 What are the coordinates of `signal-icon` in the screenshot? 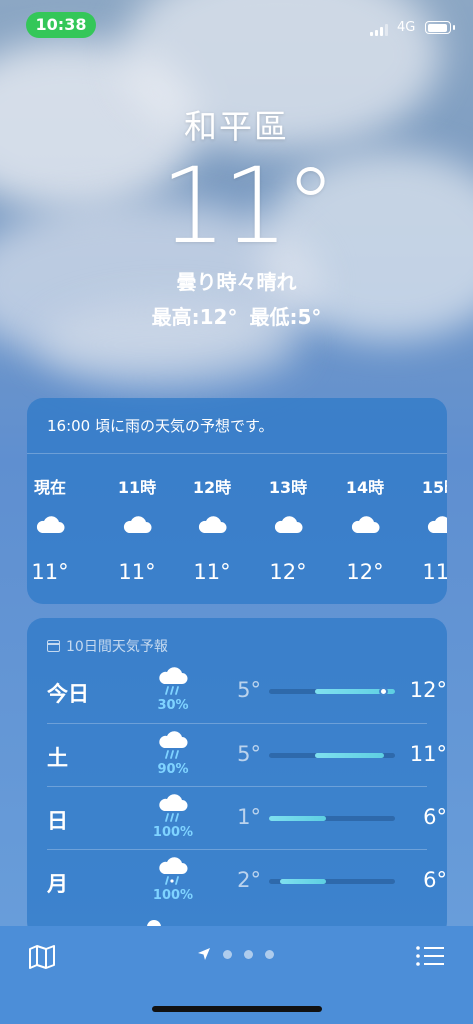 It's located at (380, 30).